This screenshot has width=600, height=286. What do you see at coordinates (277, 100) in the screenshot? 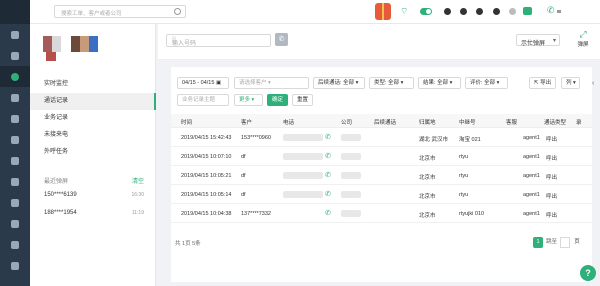
I see `confirm-button: 确定` at bounding box center [277, 100].